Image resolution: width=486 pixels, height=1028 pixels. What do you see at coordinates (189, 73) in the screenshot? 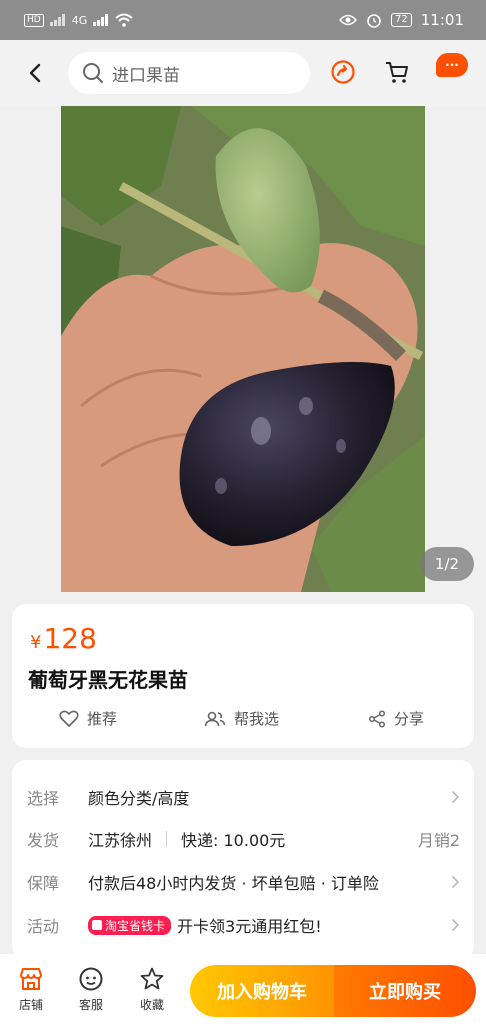
I see `search-input: 进口果苗` at bounding box center [189, 73].